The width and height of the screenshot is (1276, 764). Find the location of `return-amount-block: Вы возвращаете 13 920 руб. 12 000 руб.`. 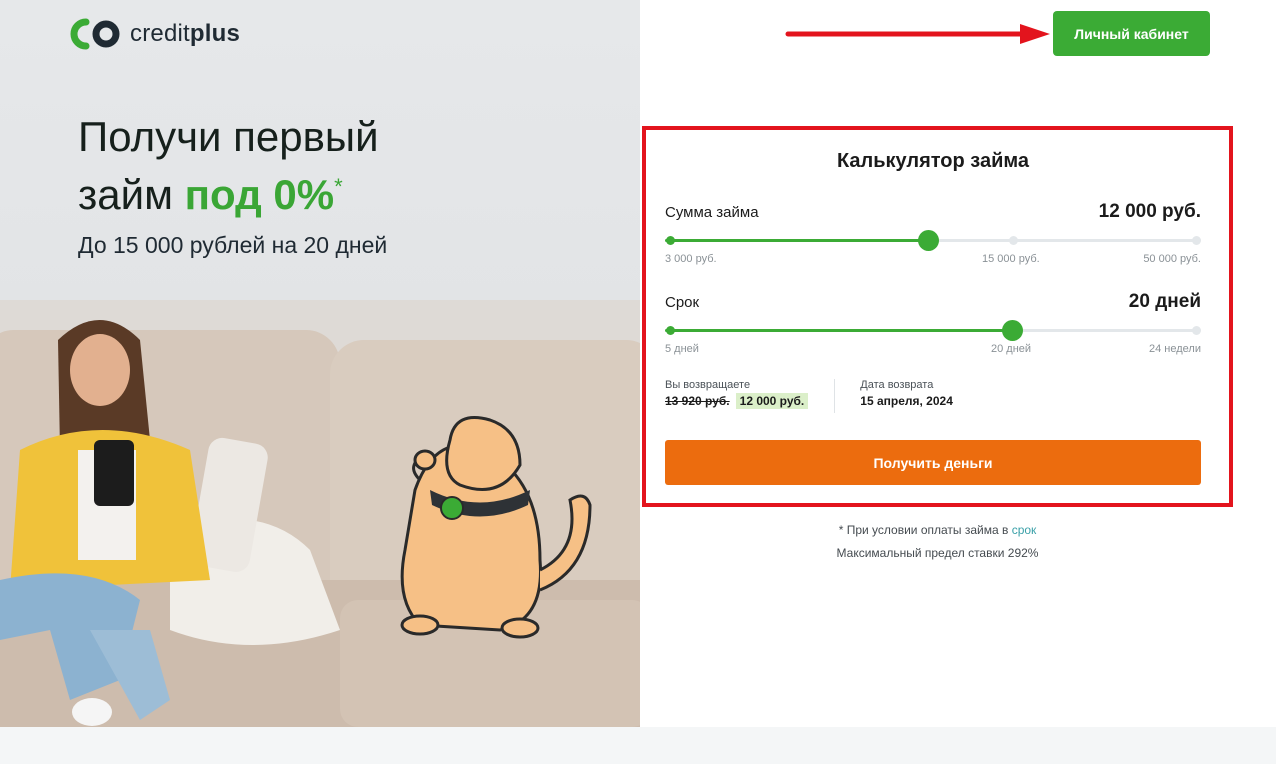

return-amount-block: Вы возвращаете 13 920 руб. 12 000 руб. is located at coordinates (737, 396).